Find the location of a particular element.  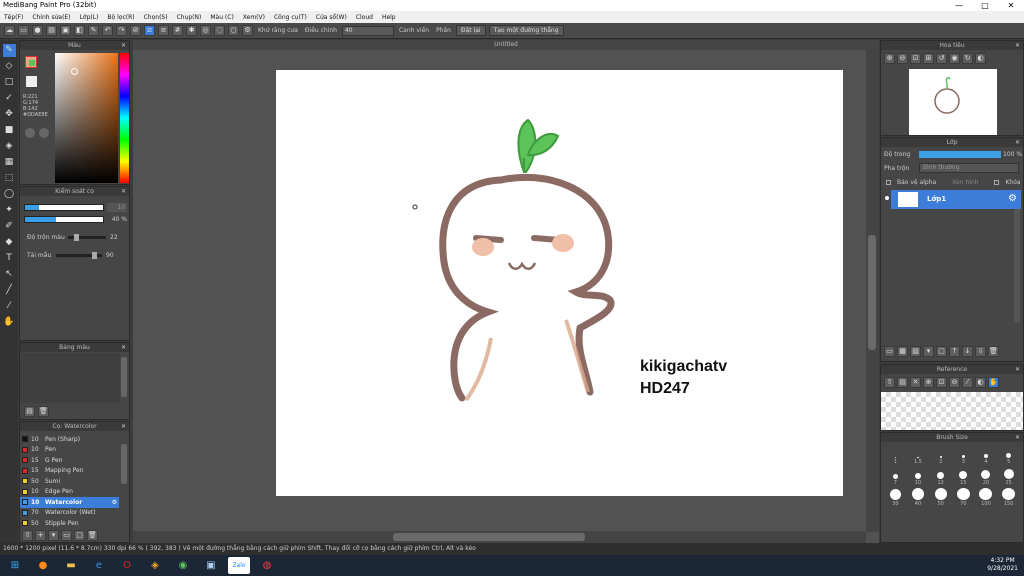

vertical-scrollbar is located at coordinates (872, 291).